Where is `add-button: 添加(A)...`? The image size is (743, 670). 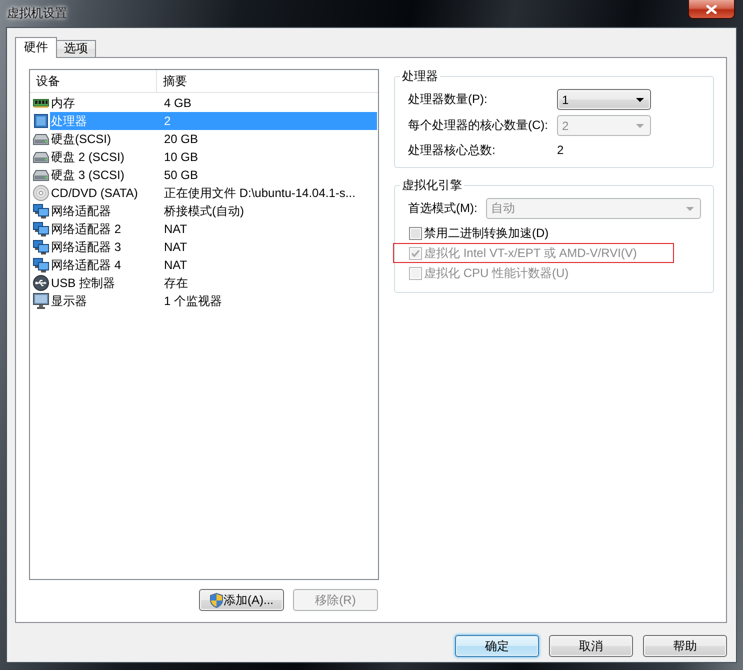 add-button: 添加(A)... is located at coordinates (241, 600).